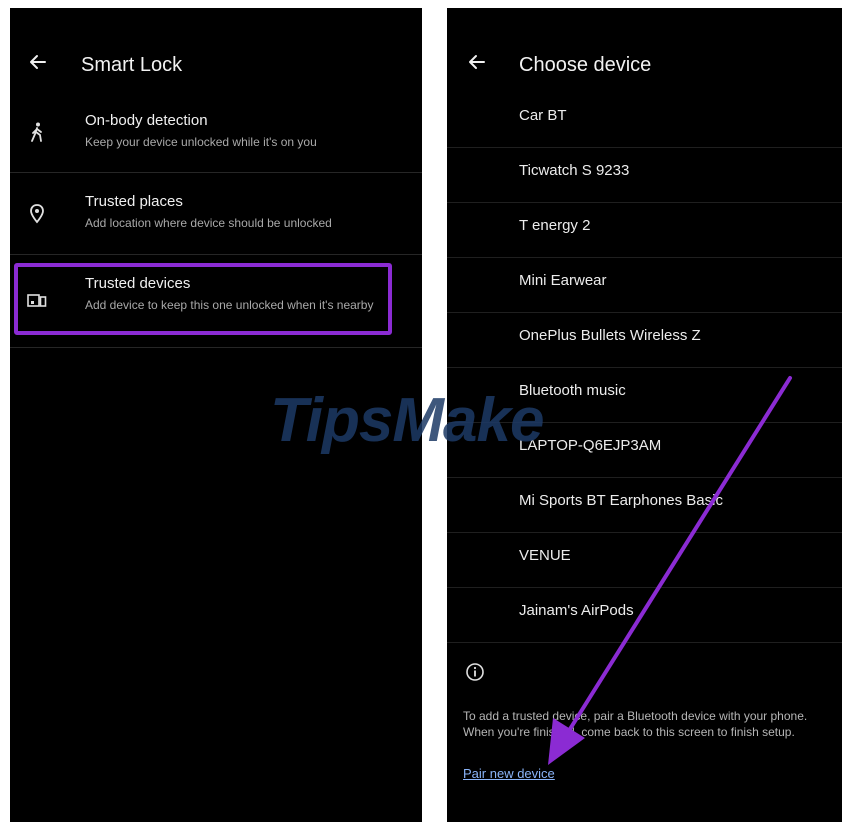  Describe the element at coordinates (134, 201) in the screenshot. I see `setting-title: Trusted places` at that location.